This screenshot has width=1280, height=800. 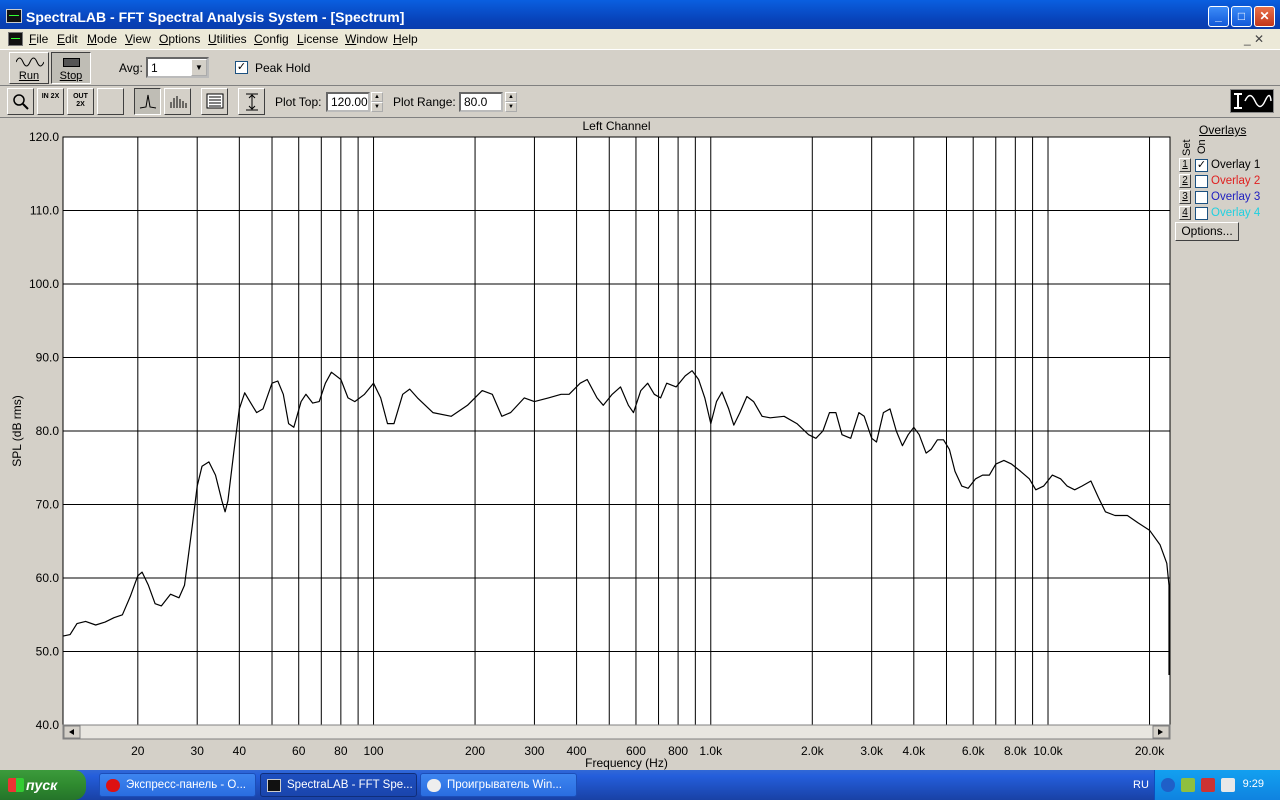 What do you see at coordinates (298, 102) in the screenshot?
I see `plot-top-label: Plot Top:` at bounding box center [298, 102].